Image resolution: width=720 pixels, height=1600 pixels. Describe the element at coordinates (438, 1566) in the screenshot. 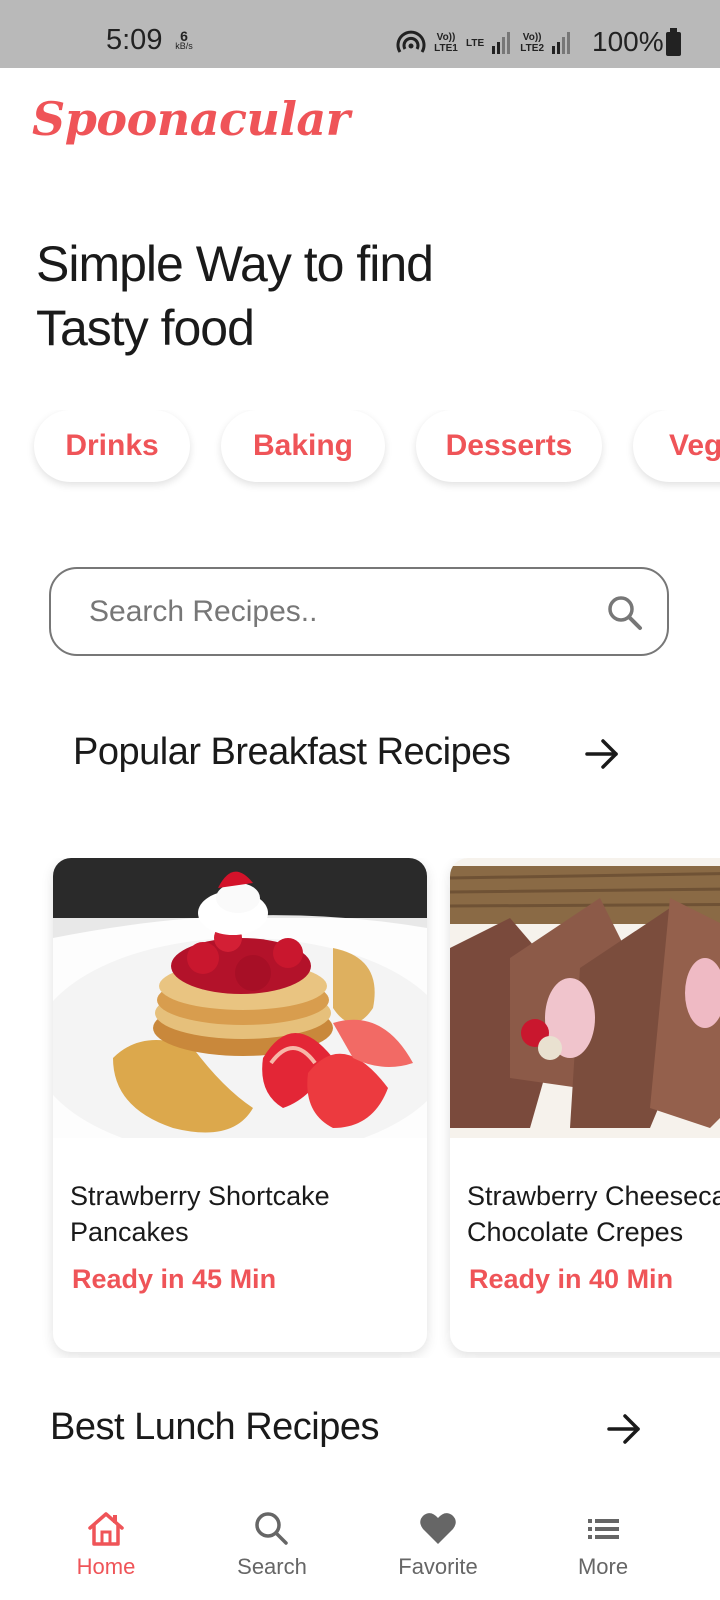

I see `nav-favorite-label: Favorite` at that location.